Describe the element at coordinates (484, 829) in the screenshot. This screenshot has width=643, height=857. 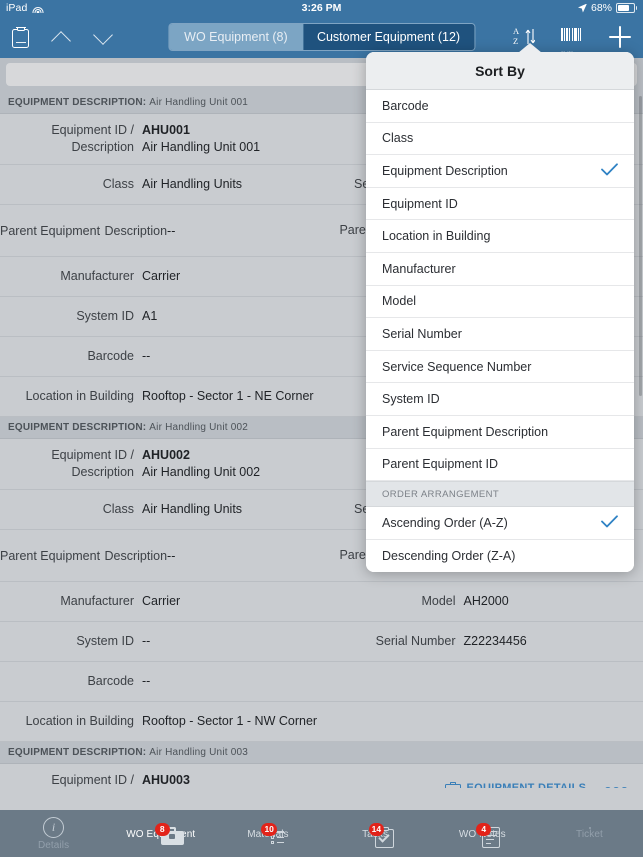
I see `badge-count: 4` at that location.